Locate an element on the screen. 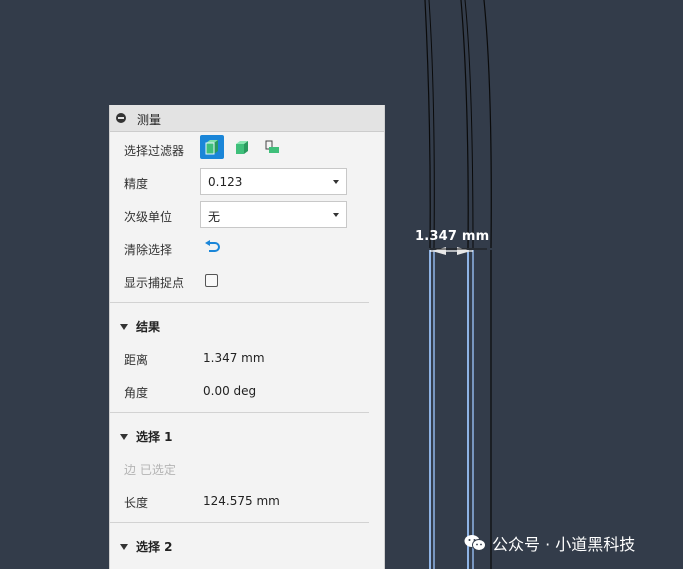 Image resolution: width=683 pixels, height=569 pixels. results-section-header: 结果 is located at coordinates (140, 326).